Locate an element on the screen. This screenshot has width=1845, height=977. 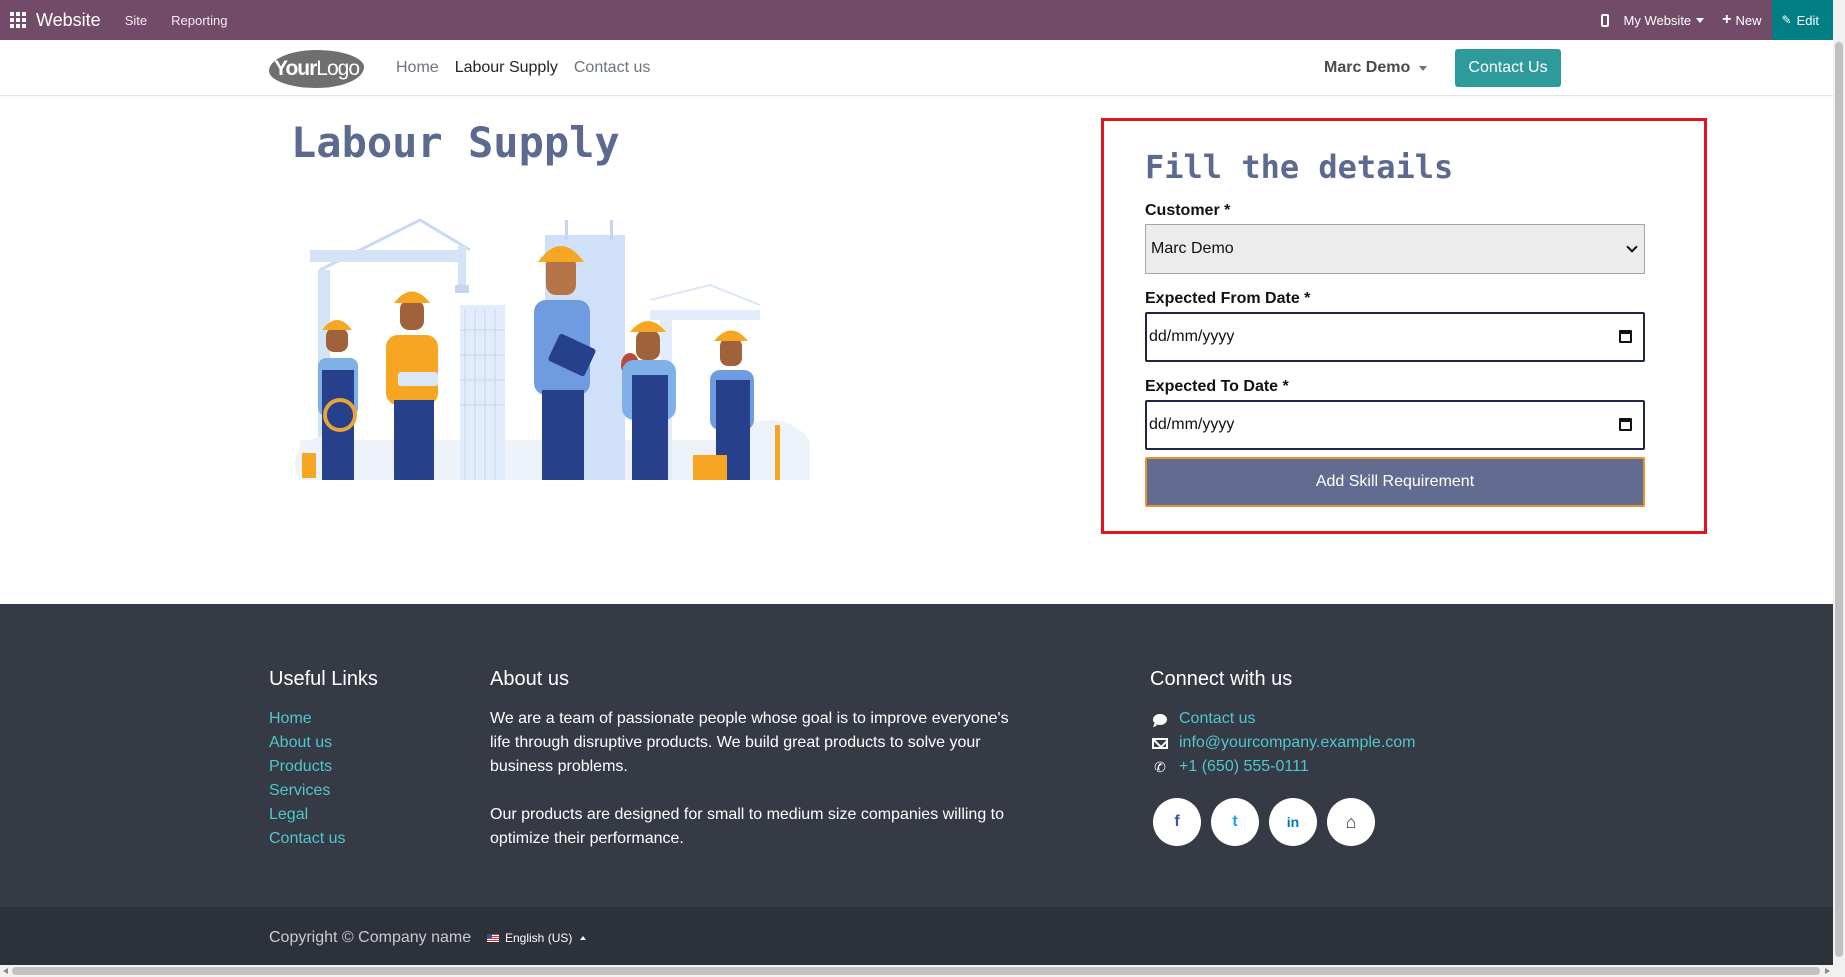
menu-site: Site is located at coordinates (136, 20).